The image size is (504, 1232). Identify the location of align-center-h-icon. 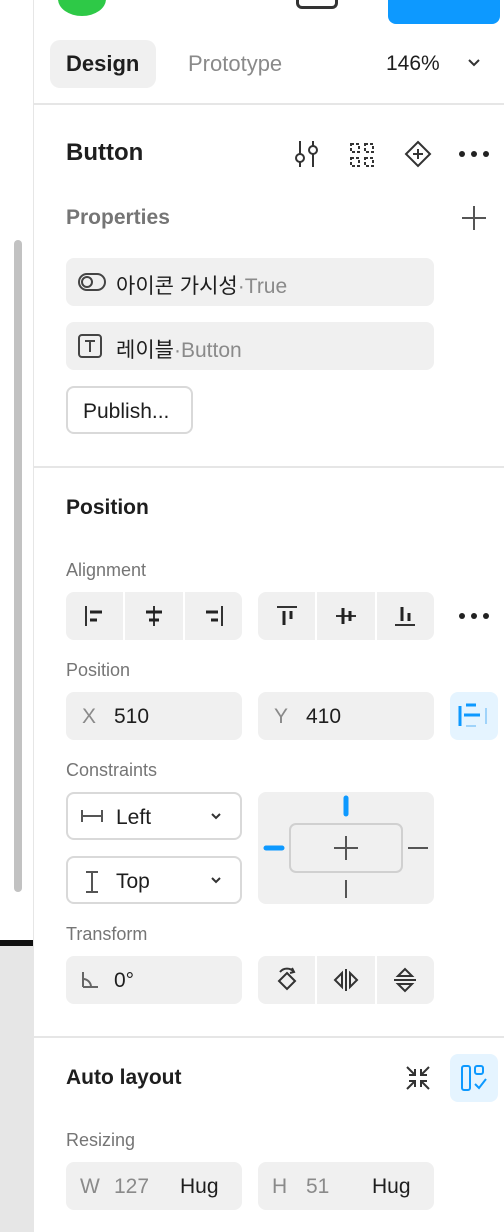
(155, 616).